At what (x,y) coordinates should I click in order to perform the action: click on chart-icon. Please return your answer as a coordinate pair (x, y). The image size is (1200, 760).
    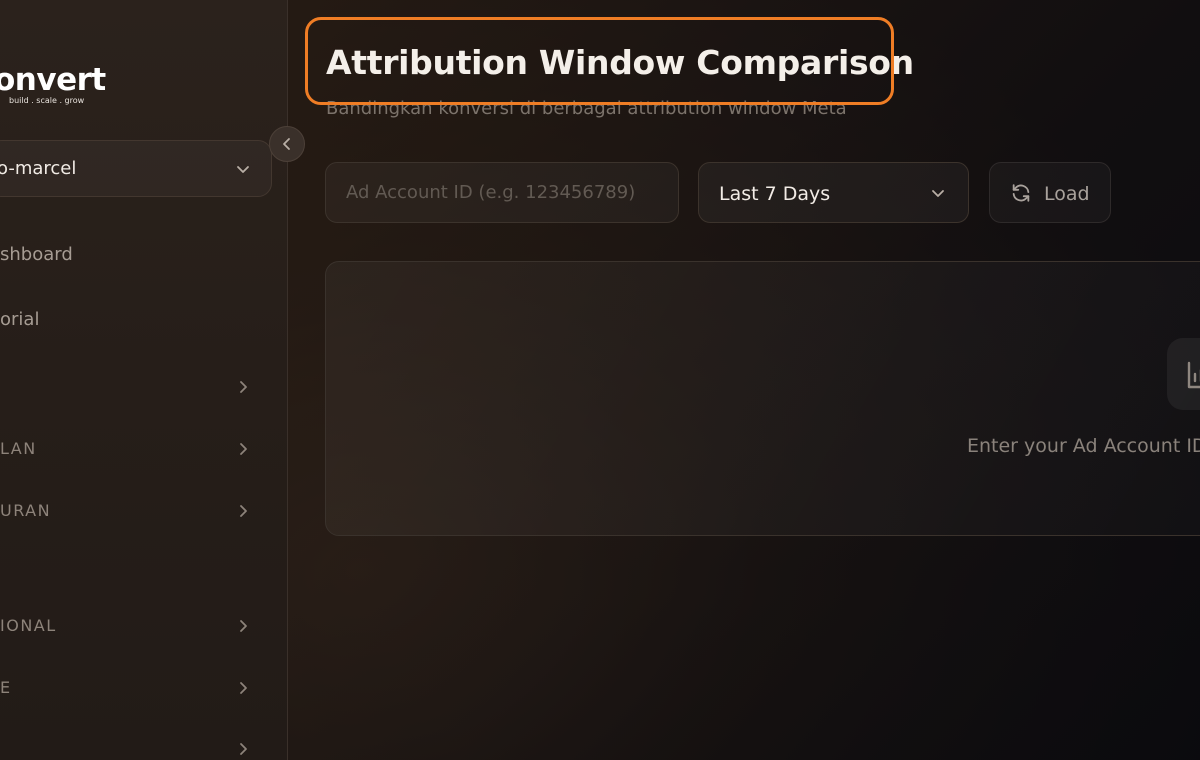
    Looking at the image, I should click on (1193, 375).